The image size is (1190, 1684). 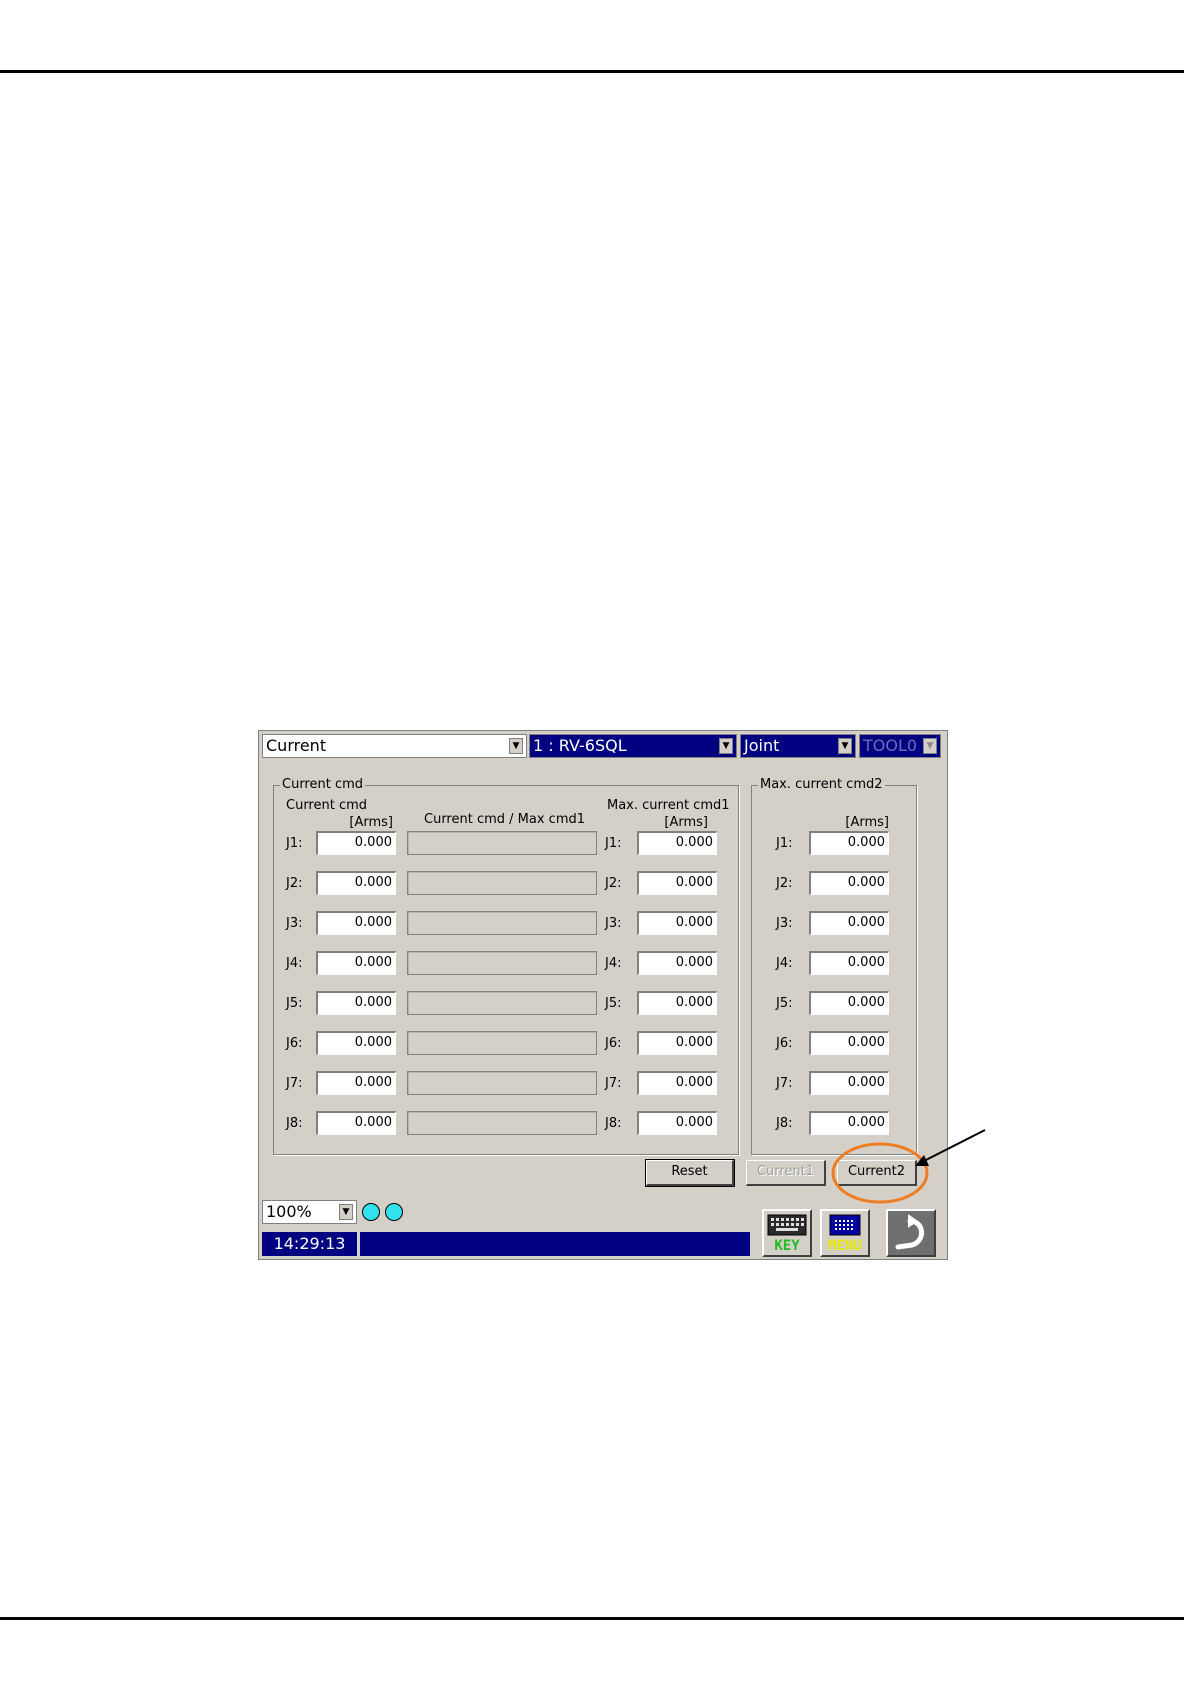 What do you see at coordinates (787, 1225) in the screenshot?
I see `keyboard-icon` at bounding box center [787, 1225].